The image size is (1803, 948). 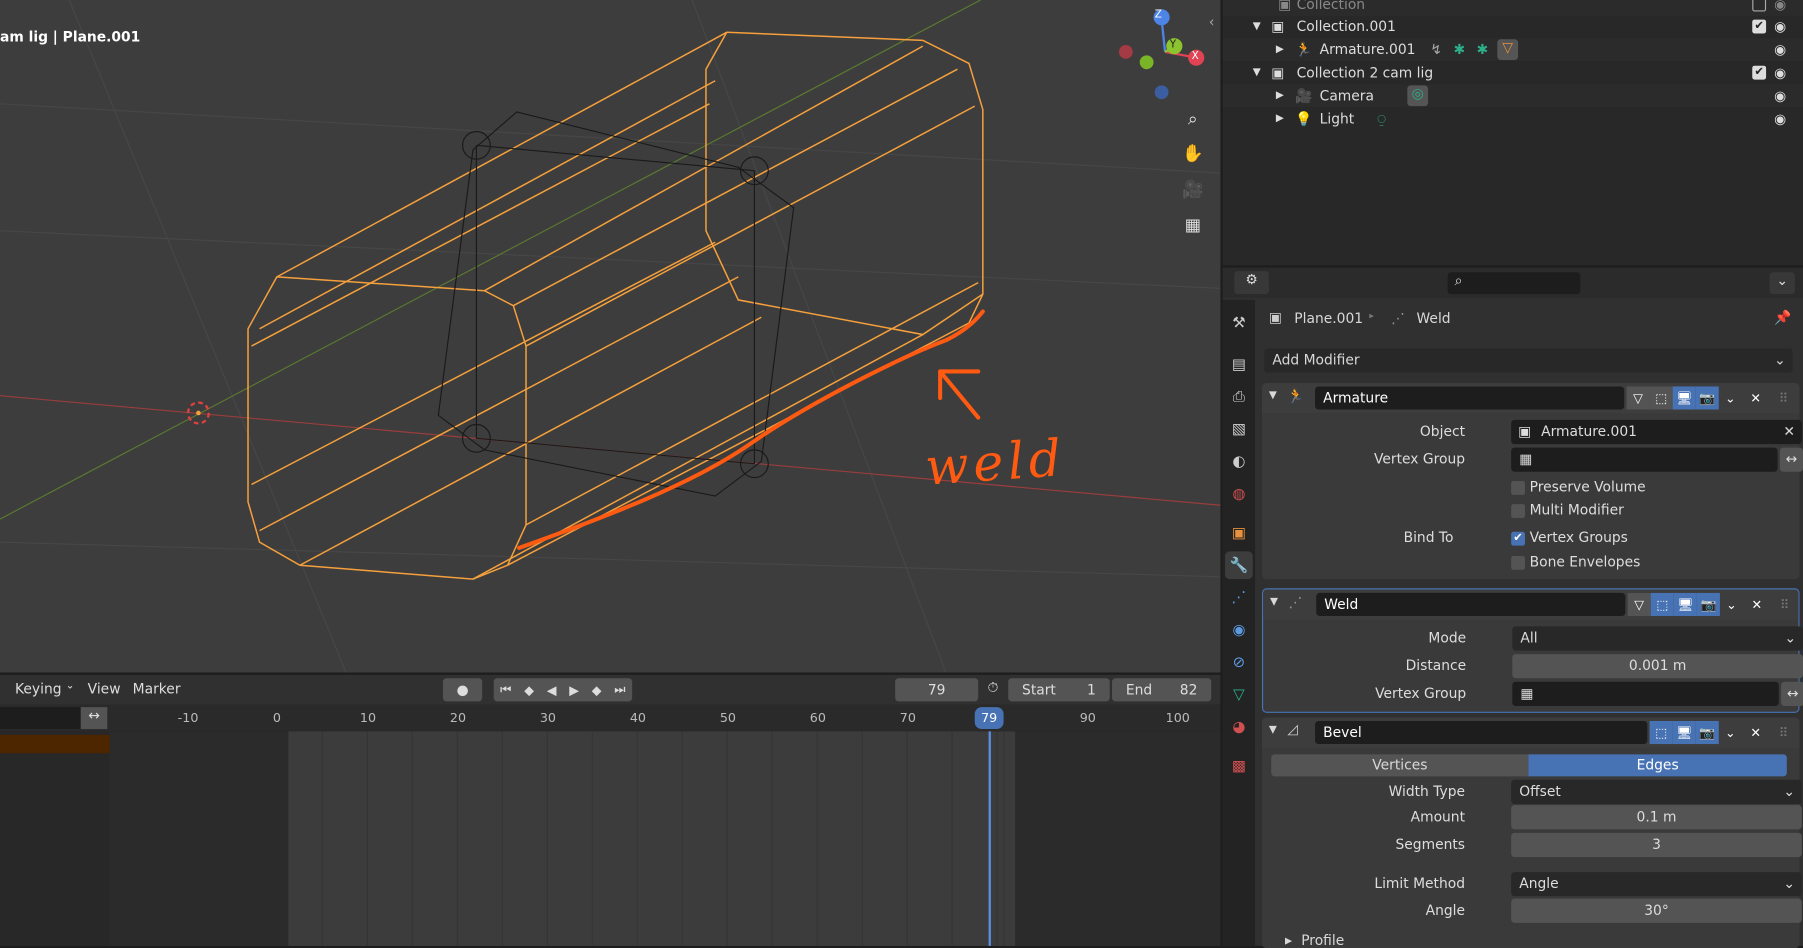 What do you see at coordinates (1782, 317) in the screenshot?
I see `pin-icon: 📌` at bounding box center [1782, 317].